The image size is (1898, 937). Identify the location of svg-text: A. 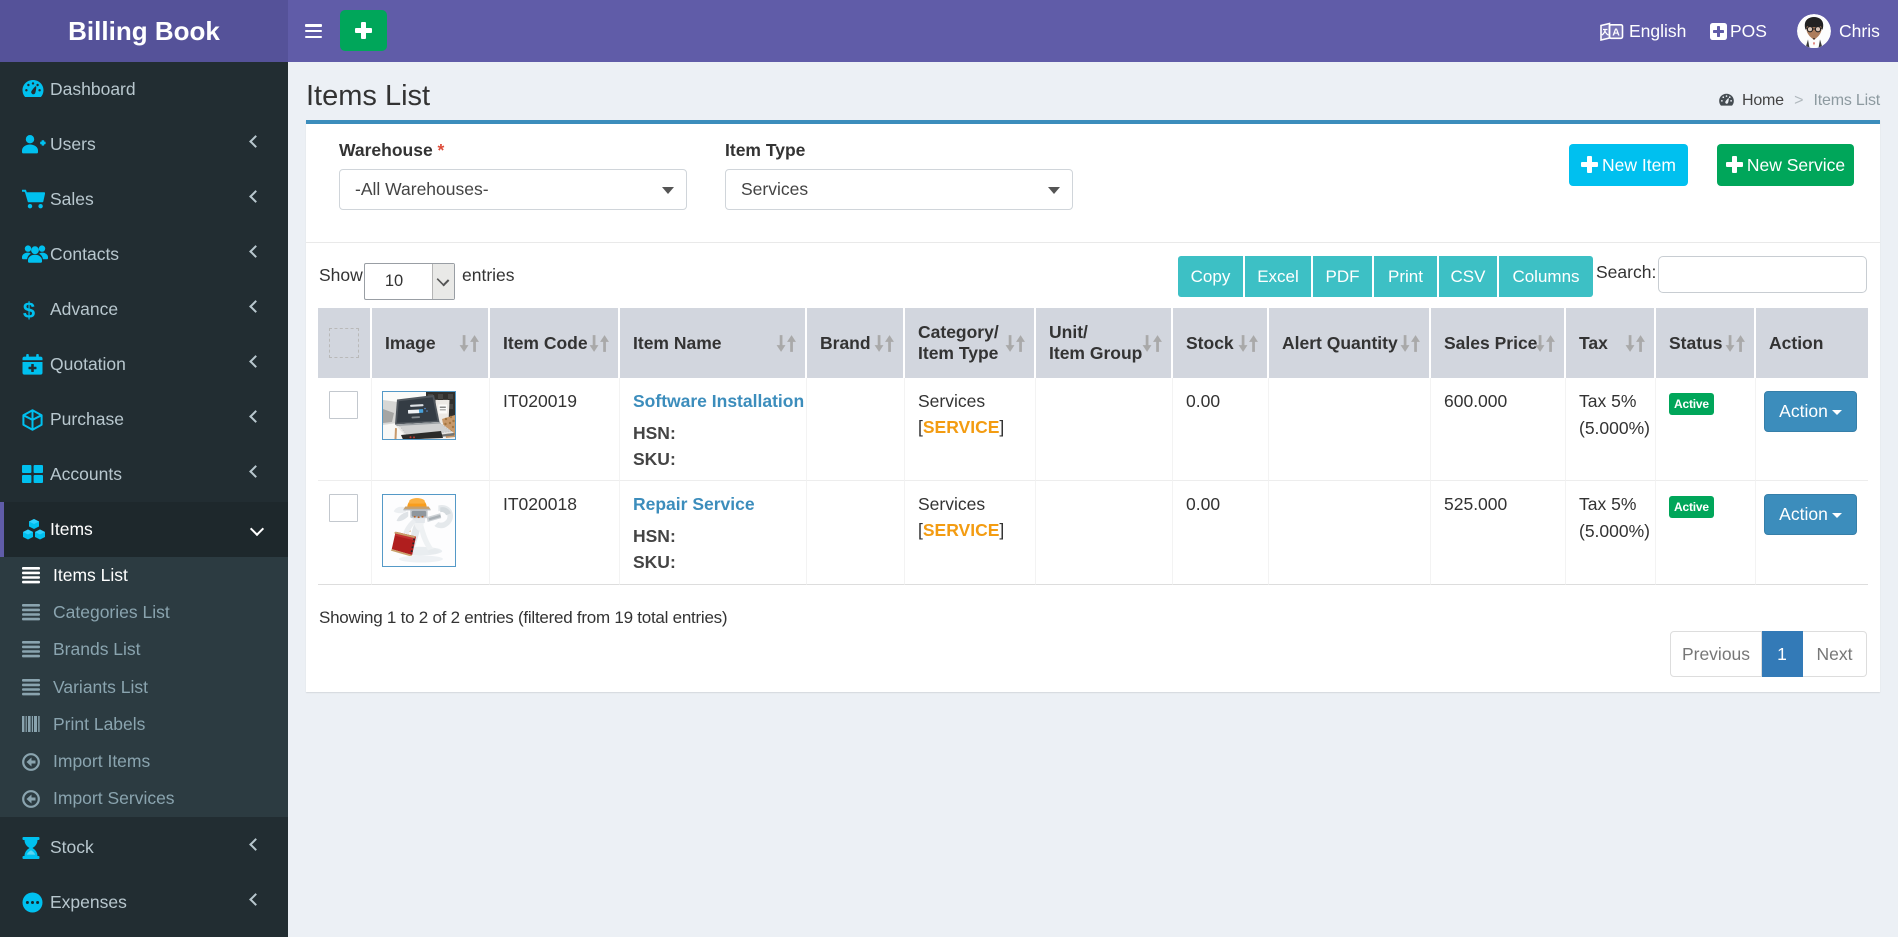
(1616, 33).